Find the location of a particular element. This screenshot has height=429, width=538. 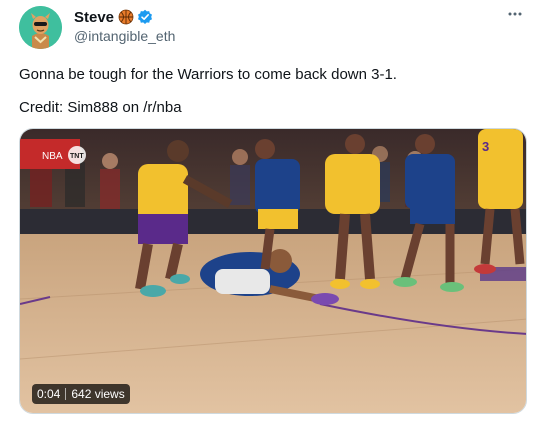

video-duration: 0:04 is located at coordinates (49, 394).